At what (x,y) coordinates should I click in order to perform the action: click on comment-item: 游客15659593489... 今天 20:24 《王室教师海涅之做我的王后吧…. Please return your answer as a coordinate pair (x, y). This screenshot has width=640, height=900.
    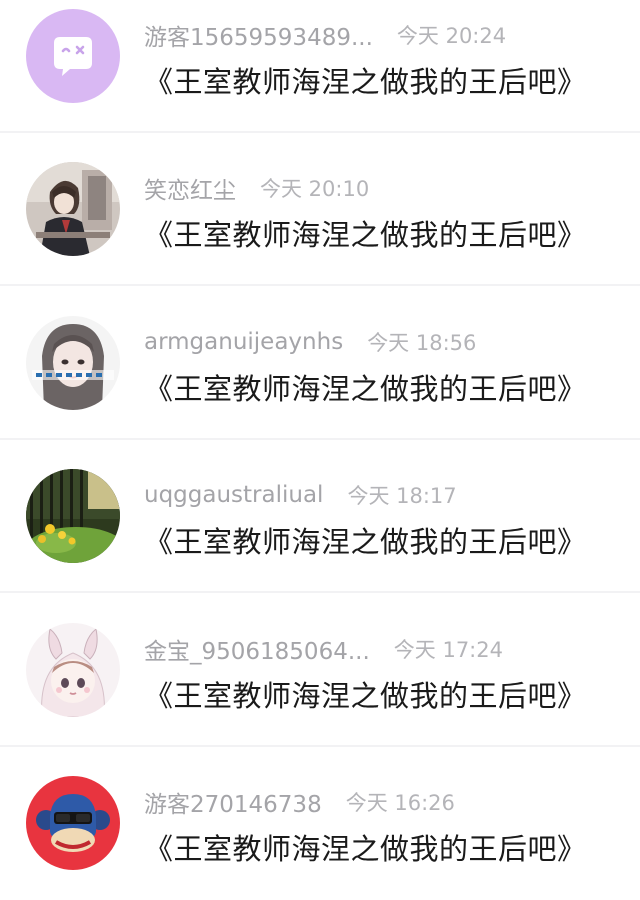
    Looking at the image, I should click on (320, 66).